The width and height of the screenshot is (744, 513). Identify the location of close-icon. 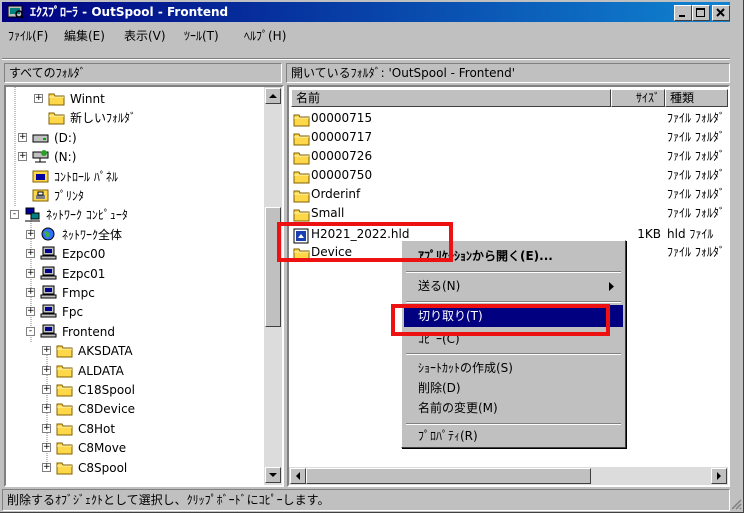
(720, 12).